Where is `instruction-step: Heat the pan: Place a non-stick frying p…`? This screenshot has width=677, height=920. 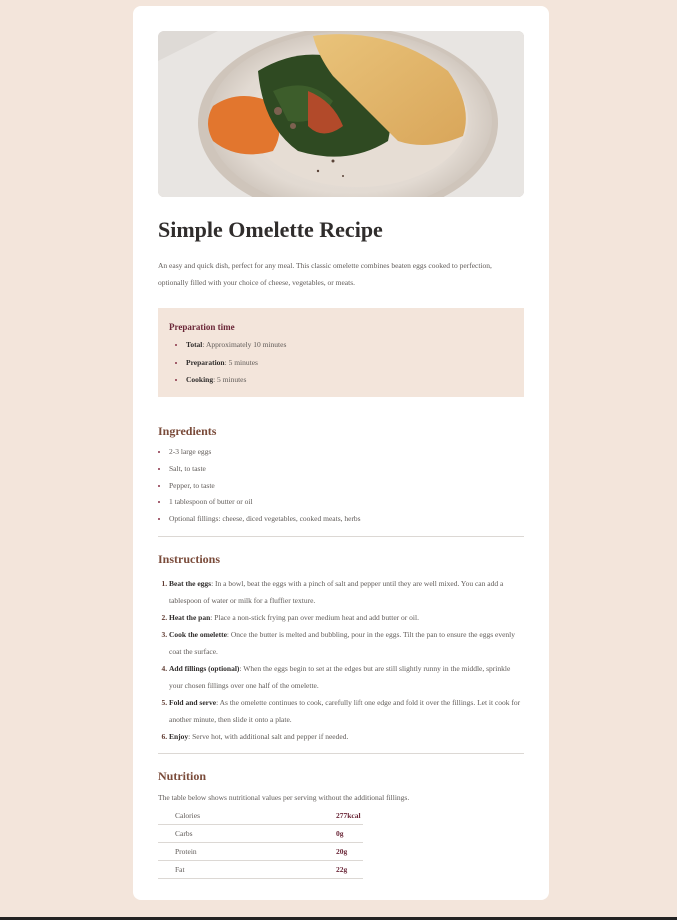 instruction-step: Heat the pan: Place a non-stick frying p… is located at coordinates (346, 617).